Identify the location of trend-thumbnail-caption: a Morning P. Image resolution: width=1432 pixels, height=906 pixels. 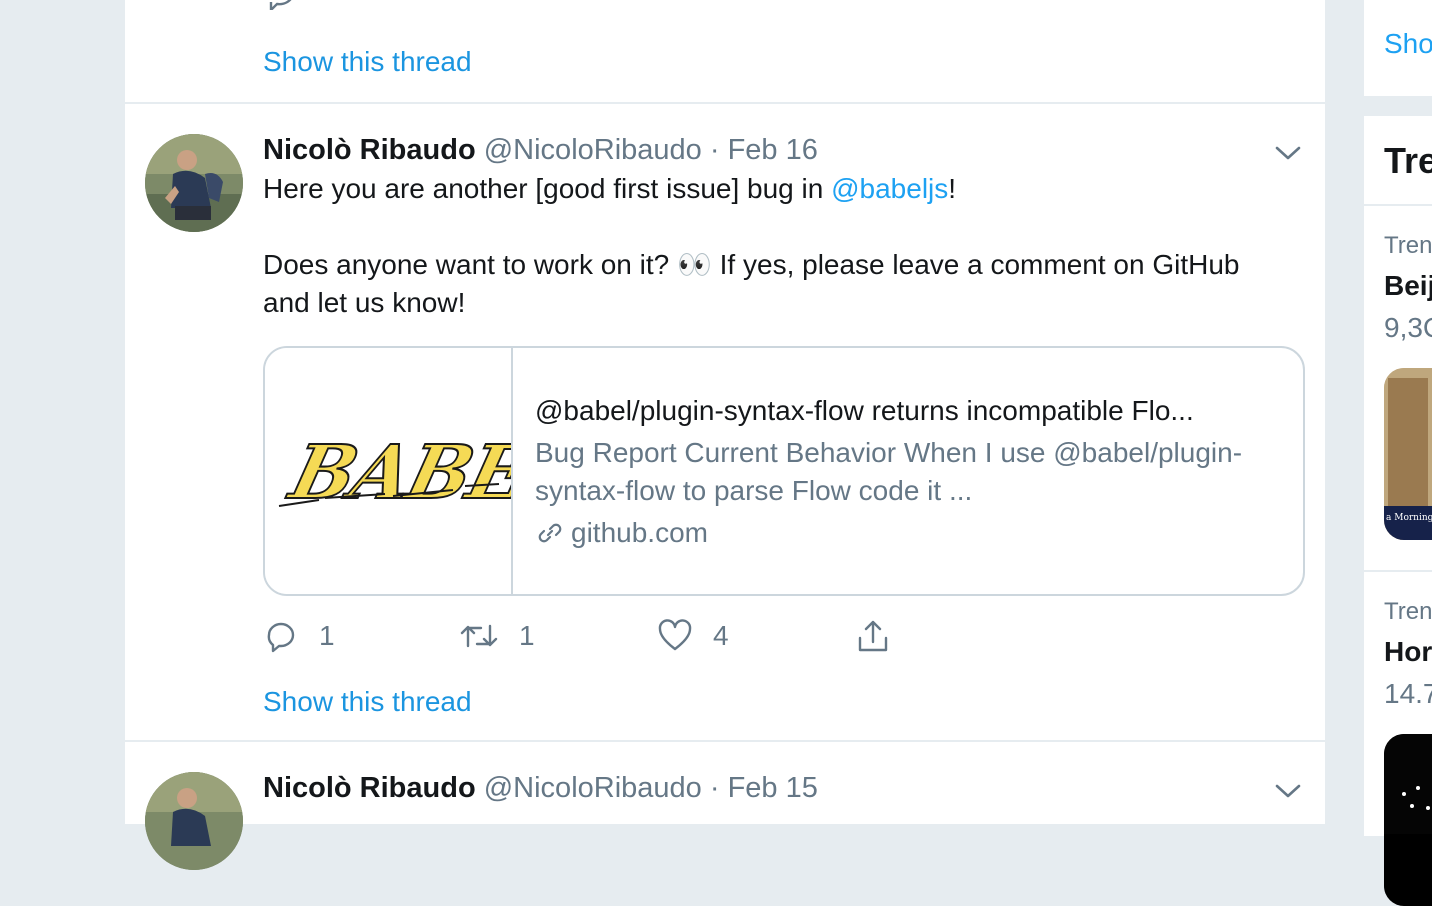
(1409, 518).